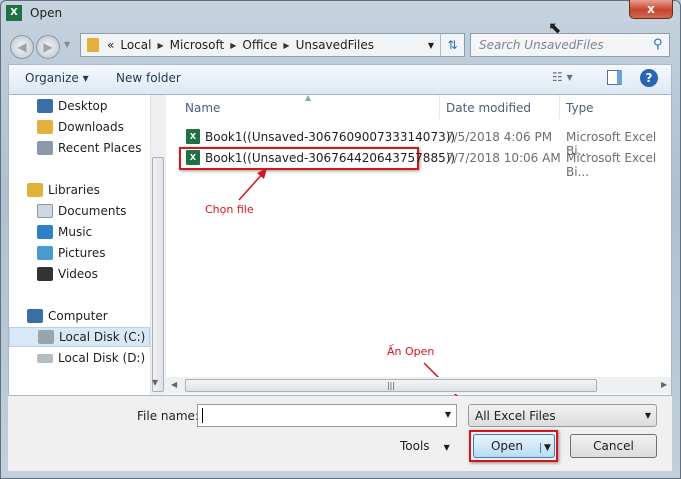 Image resolution: width=681 pixels, height=479 pixels. I want to click on breadcrumb-unsavedfiles: UnsavedFiles, so click(335, 45).